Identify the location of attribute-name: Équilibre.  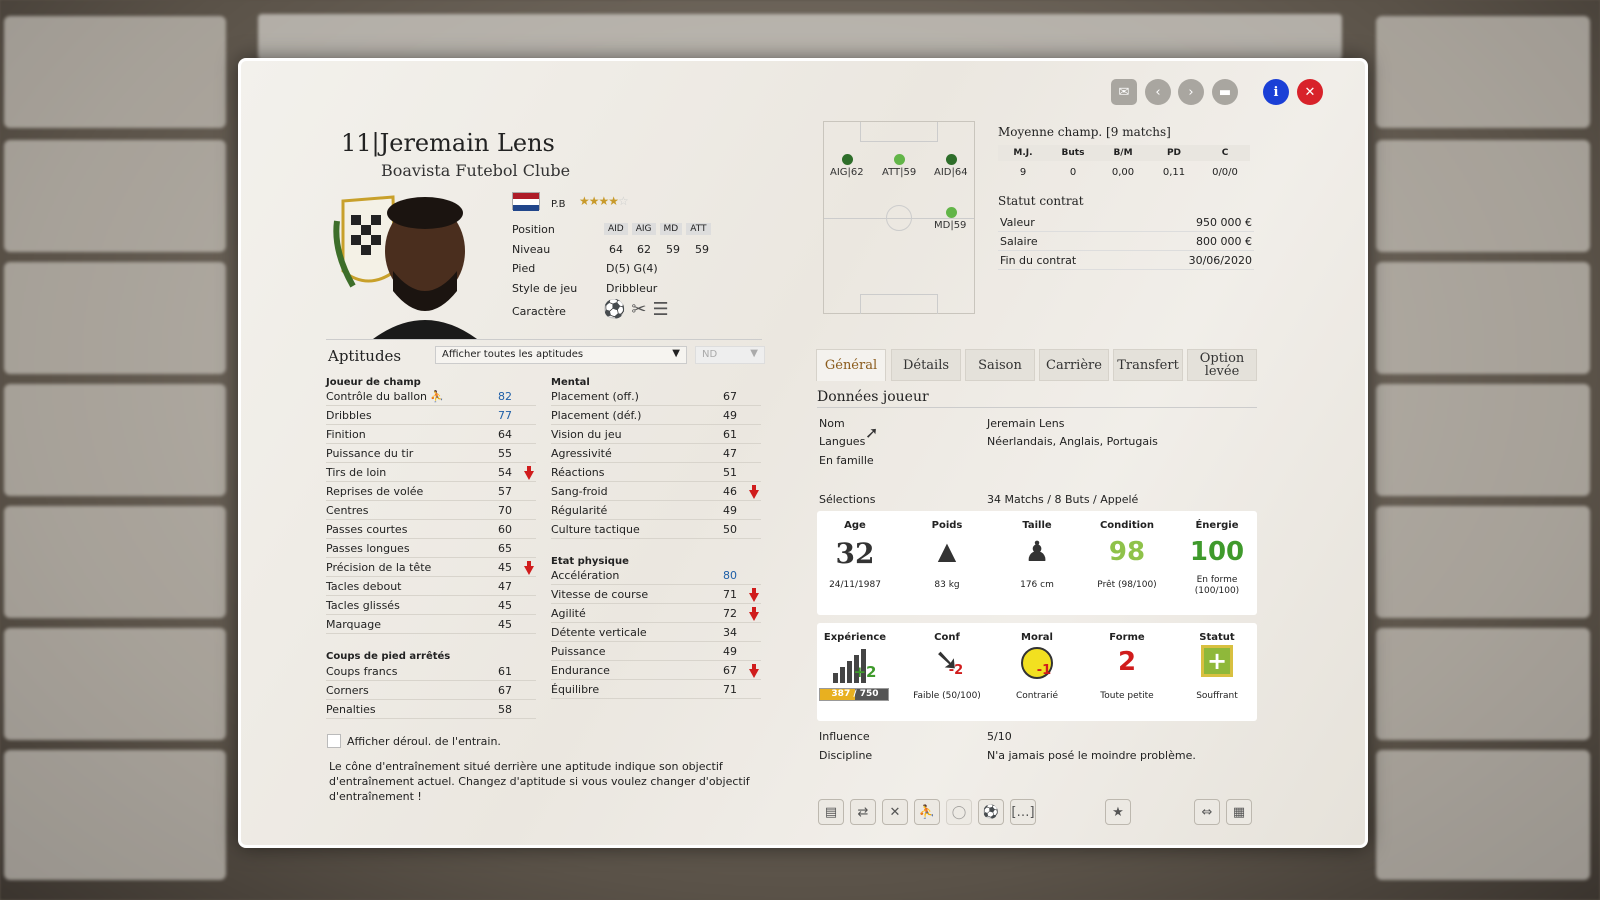
(575, 689).